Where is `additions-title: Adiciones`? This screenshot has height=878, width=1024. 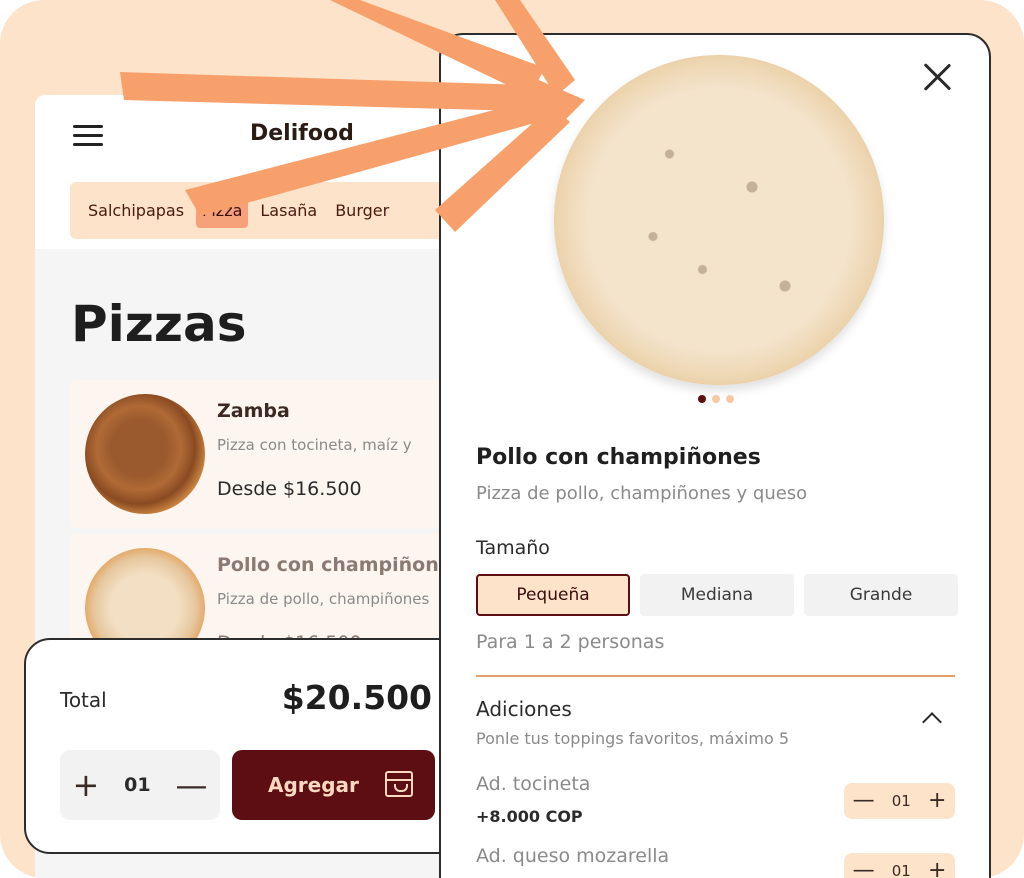
additions-title: Adiciones is located at coordinates (524, 709).